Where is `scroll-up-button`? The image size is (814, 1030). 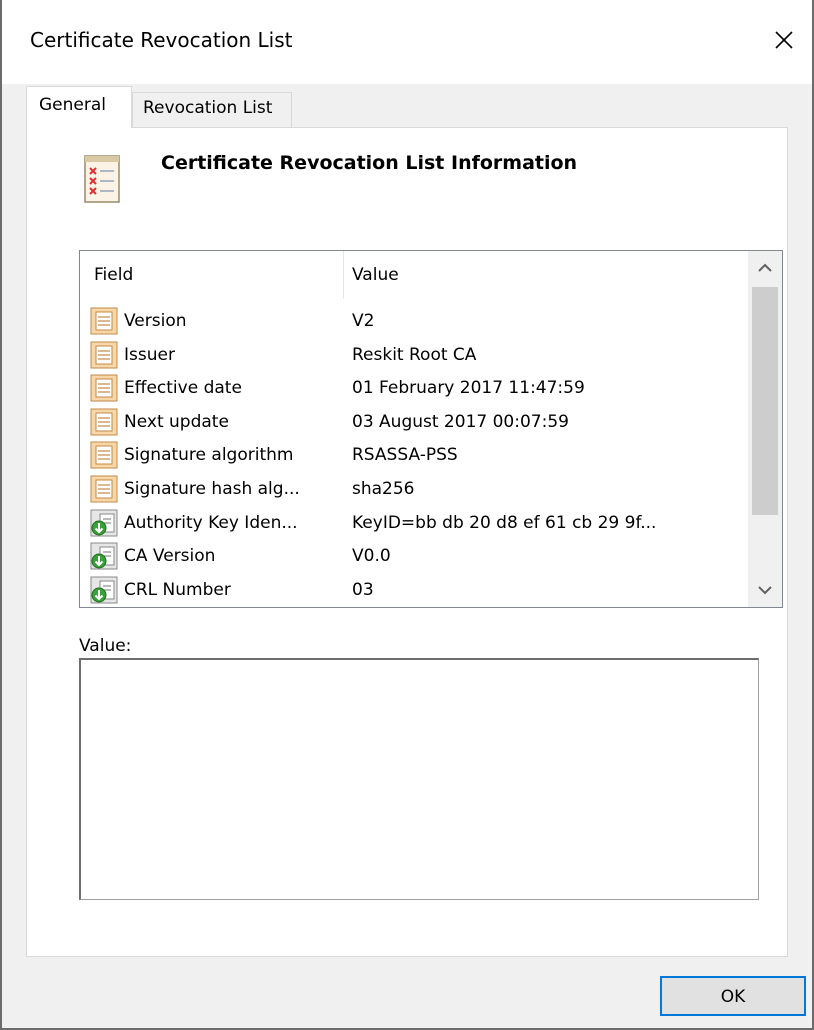
scroll-up-button is located at coordinates (765, 268).